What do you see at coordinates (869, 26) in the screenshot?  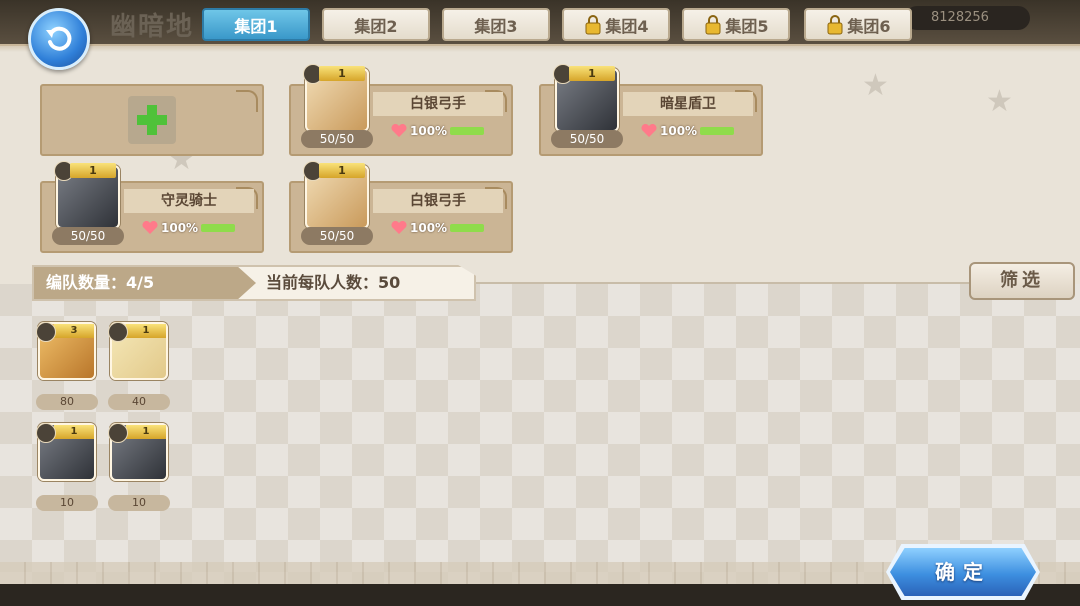 I see `tab-label: 集团6` at bounding box center [869, 26].